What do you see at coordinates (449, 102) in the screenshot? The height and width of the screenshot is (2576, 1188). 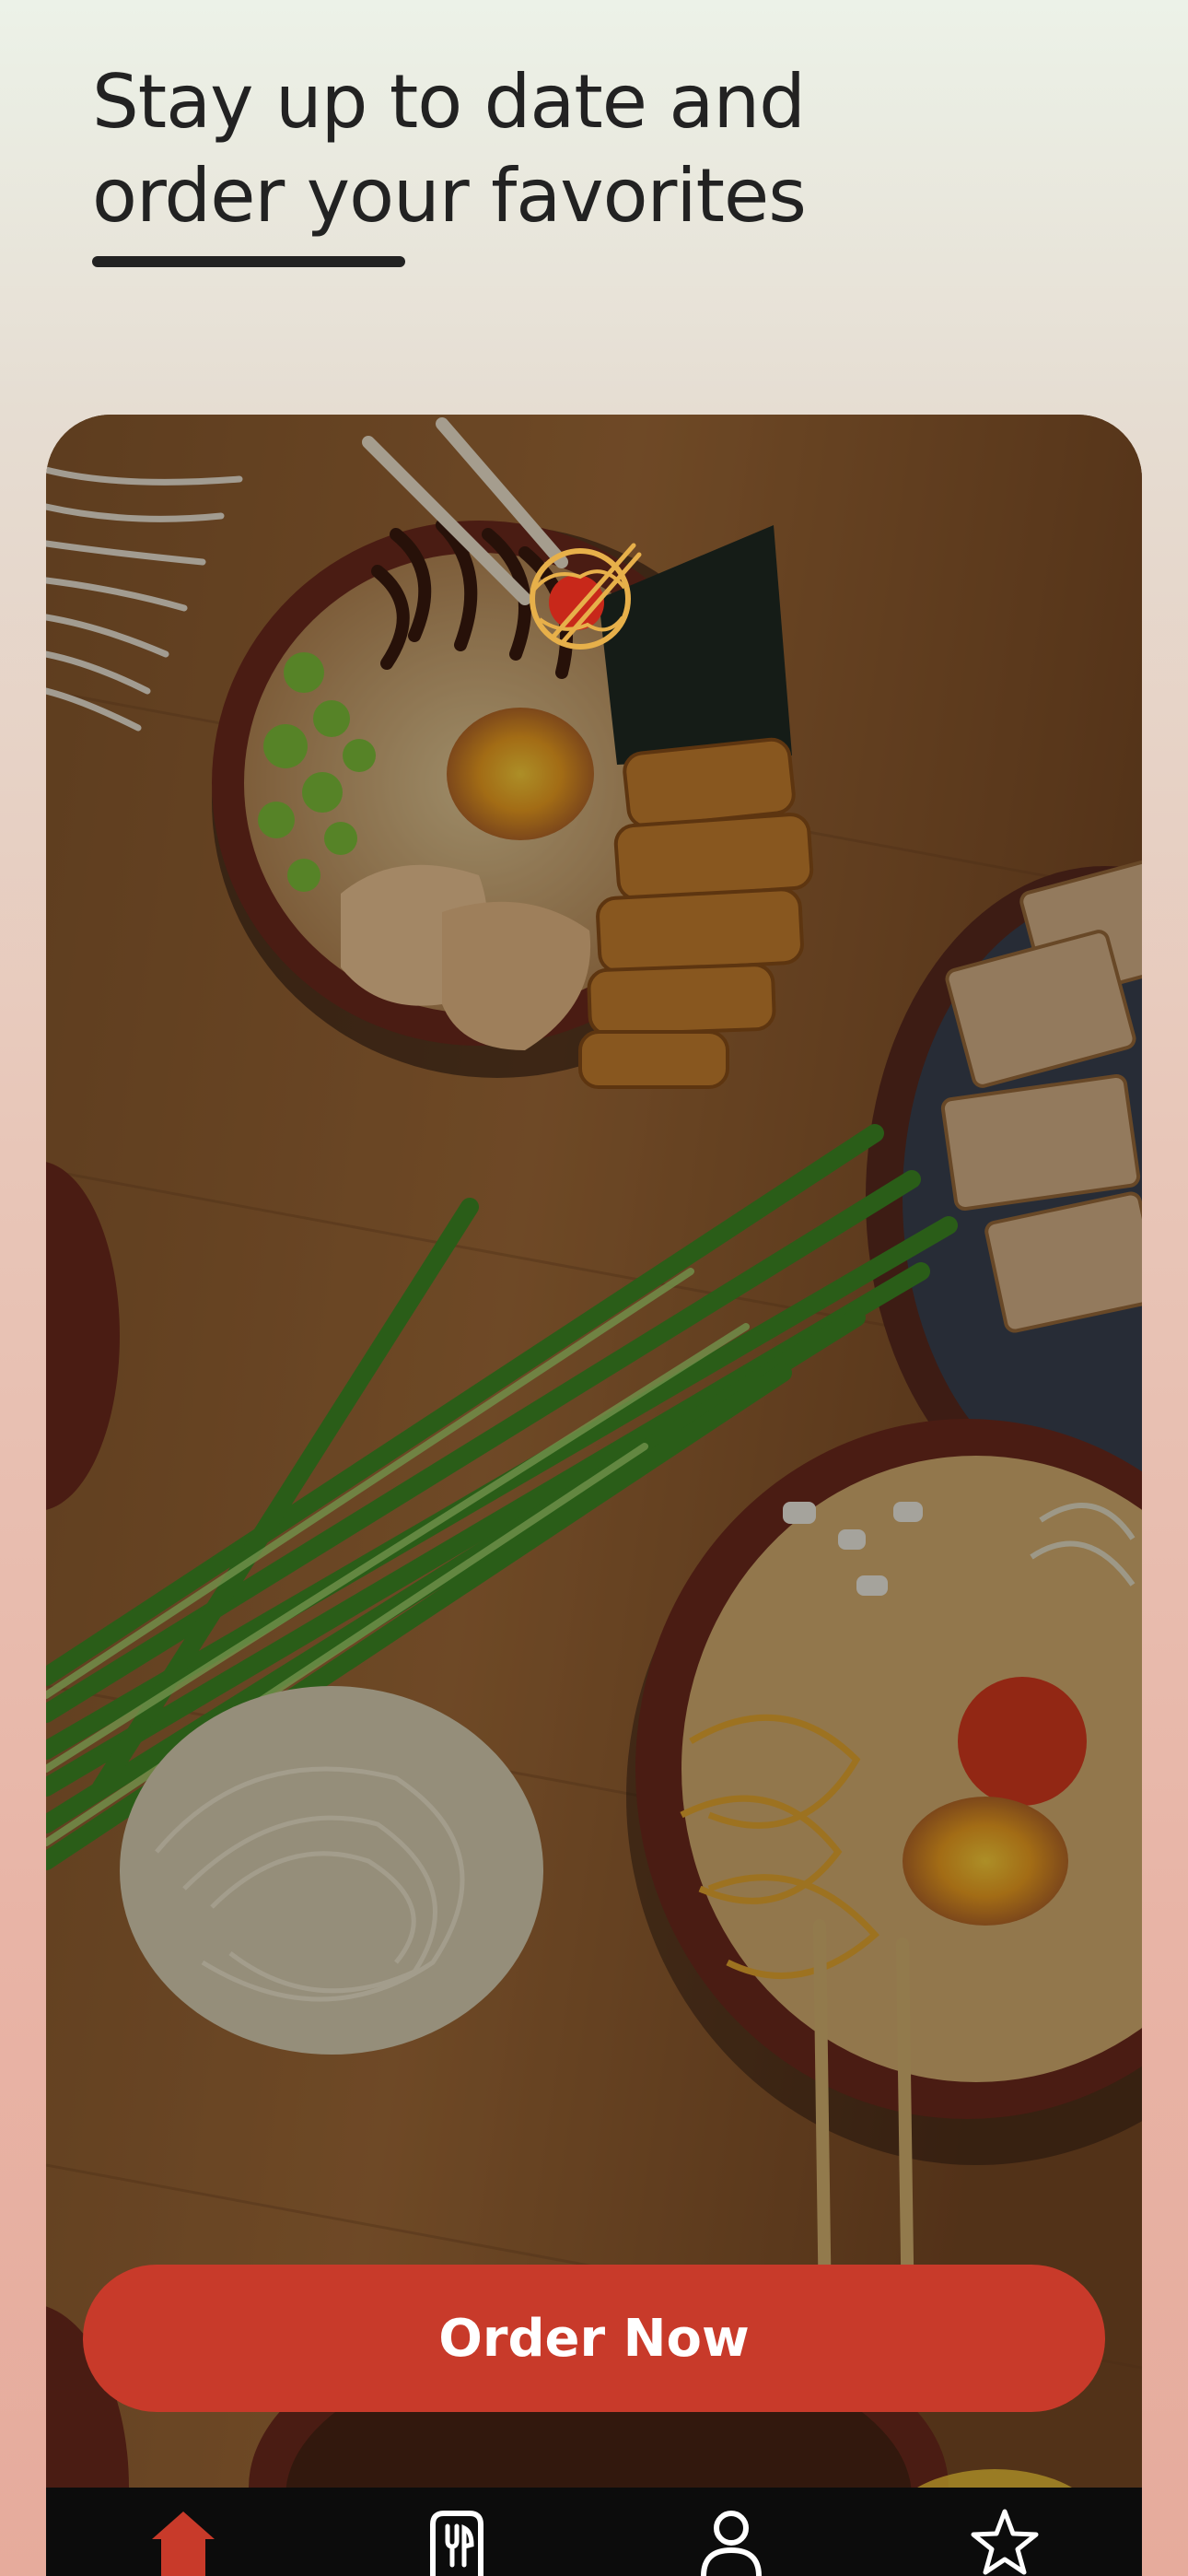 I see `headline-line-1: Stay up to date and` at bounding box center [449, 102].